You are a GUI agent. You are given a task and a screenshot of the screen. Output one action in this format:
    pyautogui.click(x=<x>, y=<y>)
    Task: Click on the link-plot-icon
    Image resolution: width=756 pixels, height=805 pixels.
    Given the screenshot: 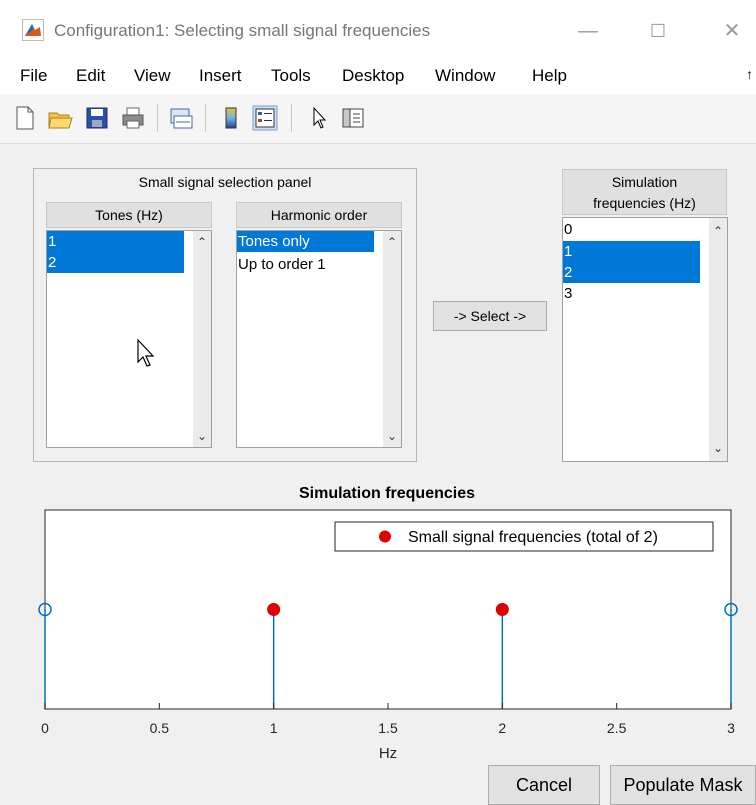 What is the action you would take?
    pyautogui.click(x=181, y=118)
    